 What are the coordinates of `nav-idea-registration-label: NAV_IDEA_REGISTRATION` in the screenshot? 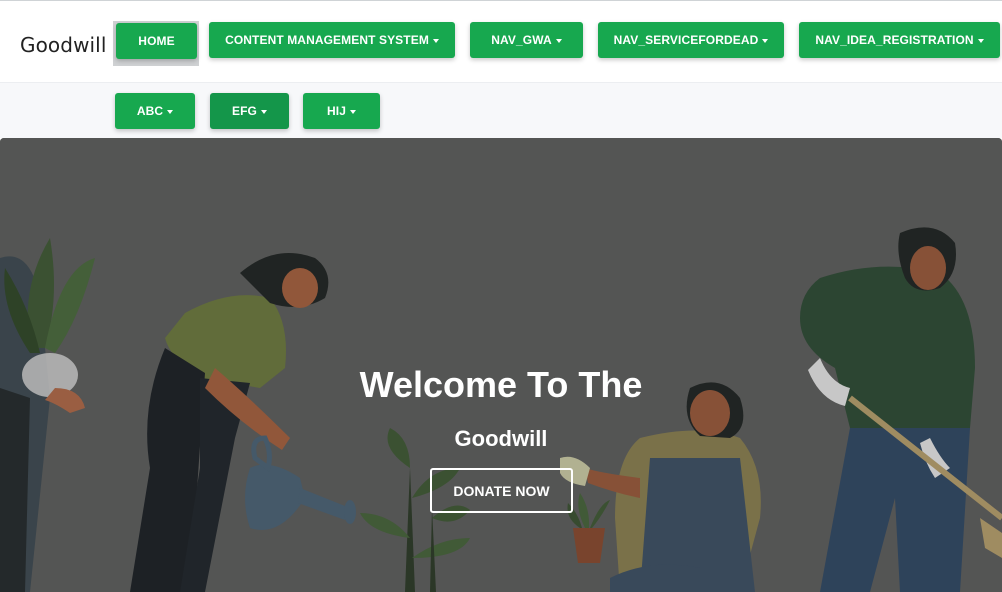 It's located at (894, 40).